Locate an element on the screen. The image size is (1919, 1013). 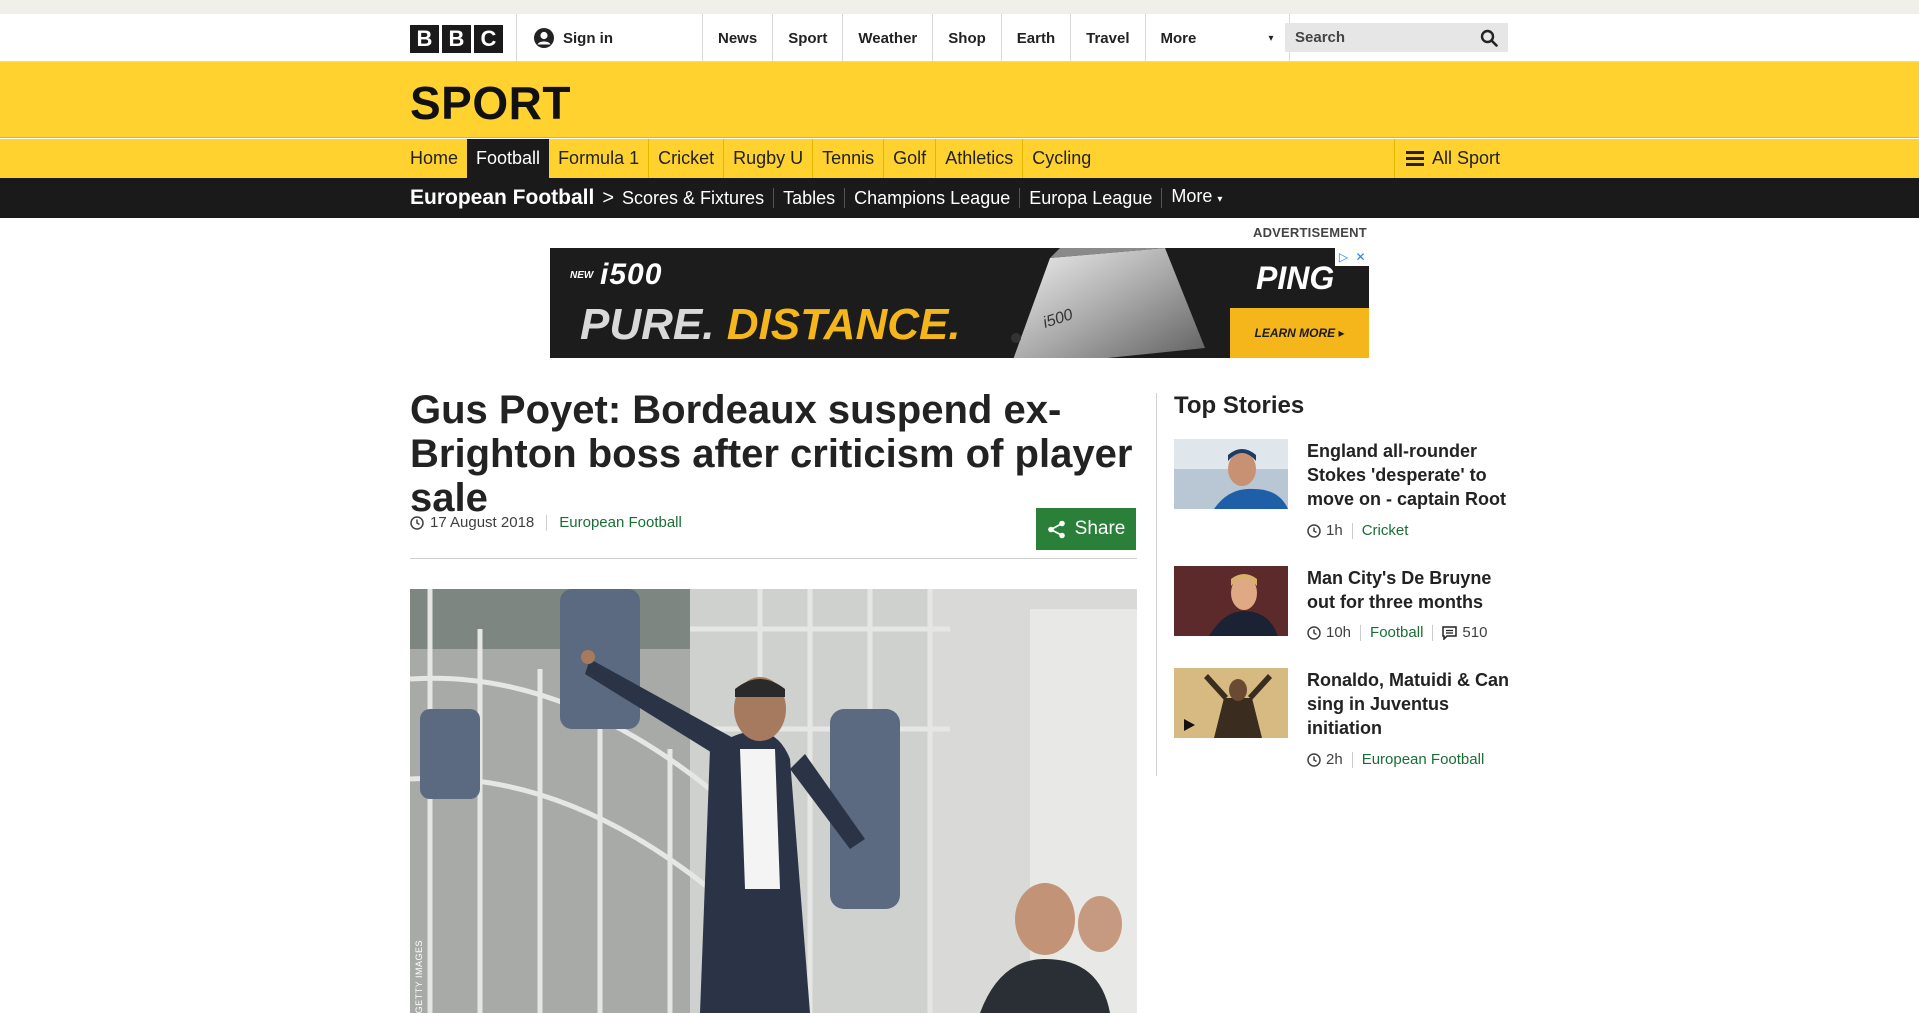
masthead-nav-sport: Sport is located at coordinates (807, 38).